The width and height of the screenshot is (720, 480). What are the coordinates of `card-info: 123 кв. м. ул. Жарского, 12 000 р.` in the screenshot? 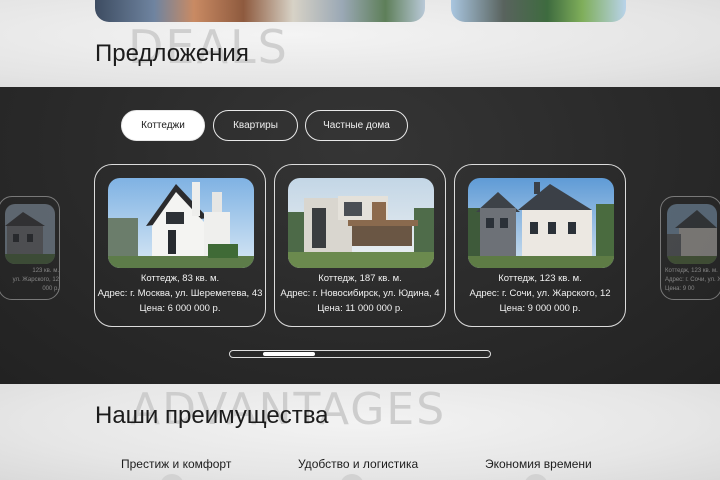 It's located at (35, 280).